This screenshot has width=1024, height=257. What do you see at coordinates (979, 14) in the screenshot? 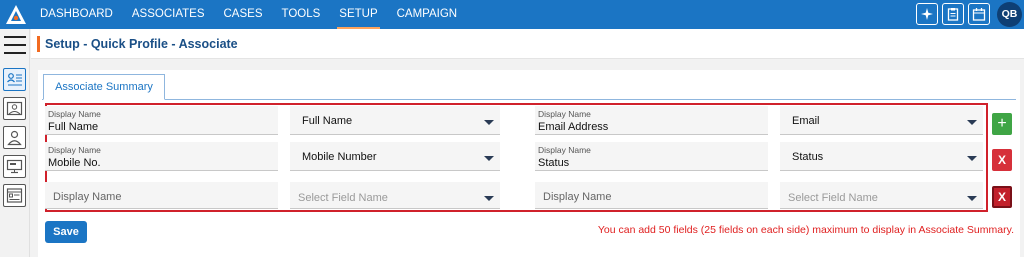
I see `calendar-icon` at bounding box center [979, 14].